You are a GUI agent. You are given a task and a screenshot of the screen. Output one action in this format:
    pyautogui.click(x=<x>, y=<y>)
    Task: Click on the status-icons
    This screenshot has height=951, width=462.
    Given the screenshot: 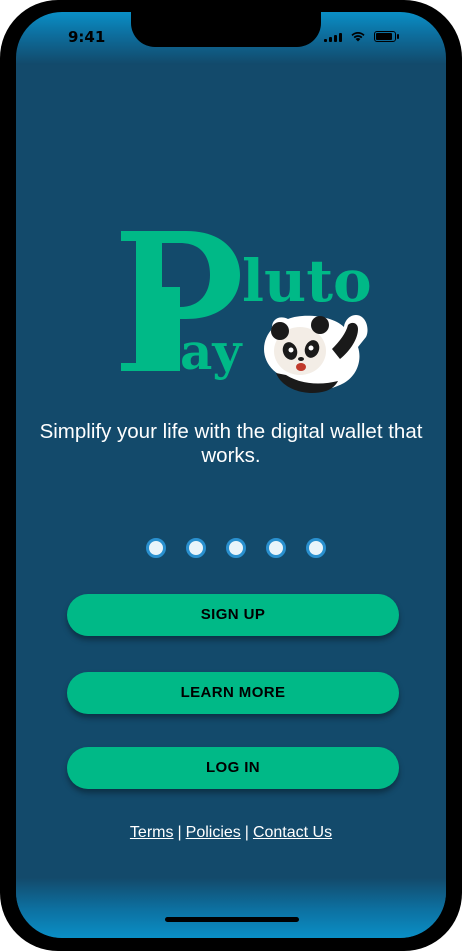 What is the action you would take?
    pyautogui.click(x=361, y=36)
    